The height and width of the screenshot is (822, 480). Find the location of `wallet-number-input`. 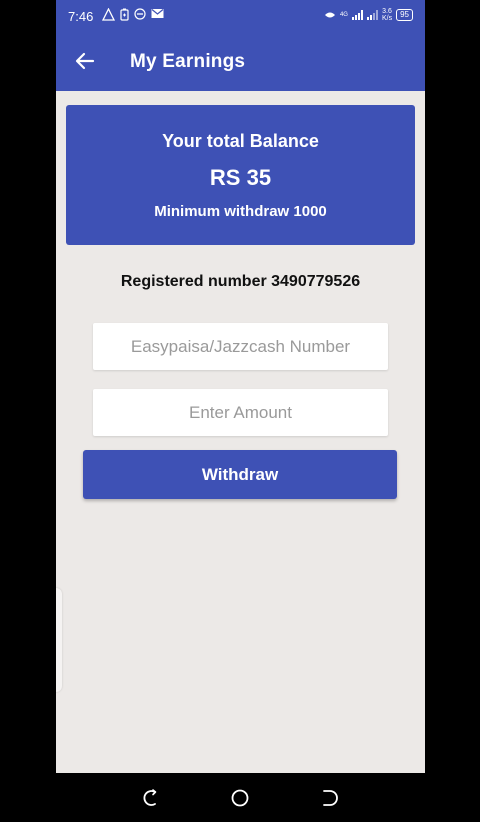

wallet-number-input is located at coordinates (240, 346).